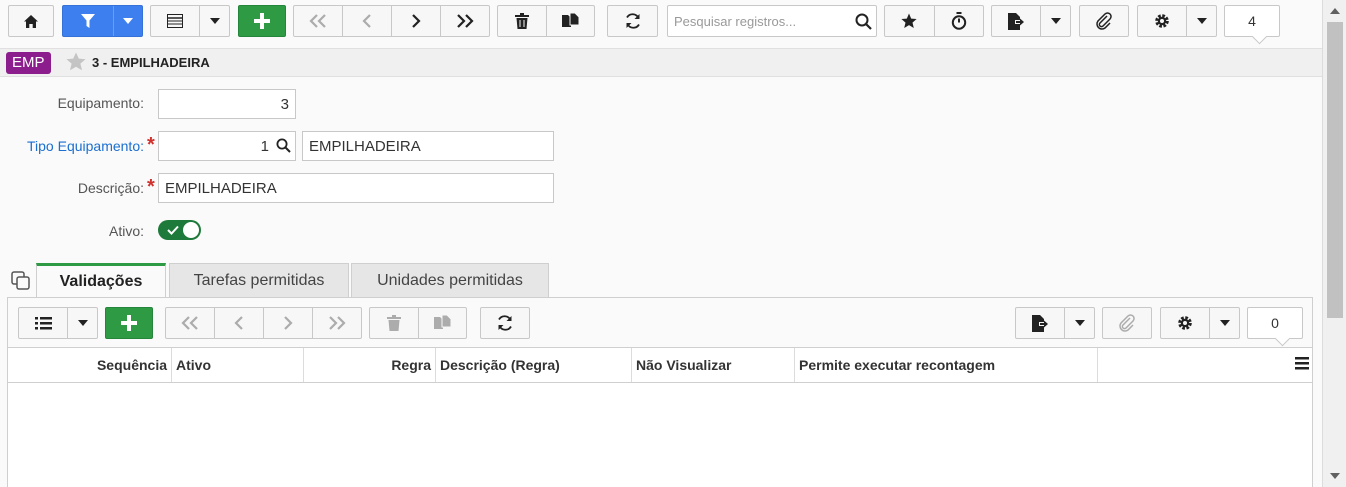 This screenshot has height=487, width=1346. I want to click on sub-navigation-button-group, so click(263, 323).